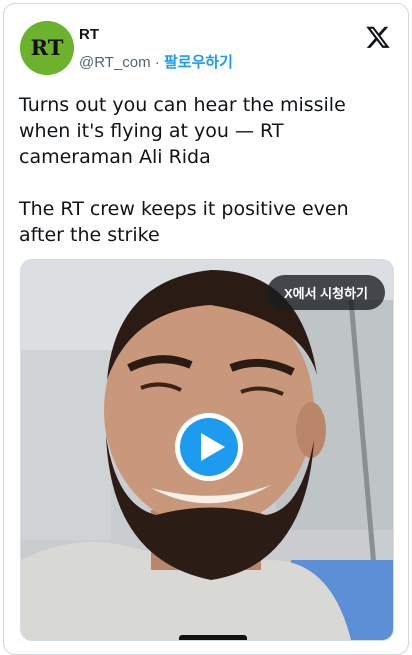  I want to click on follow-link: 팔로우하기, so click(198, 62).